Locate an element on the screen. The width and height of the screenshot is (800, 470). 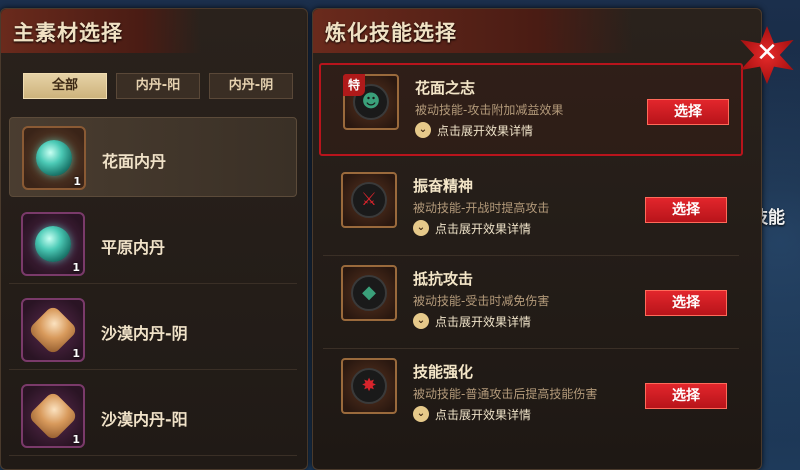
fire-skill-icon: ✸ is located at coordinates (369, 386).